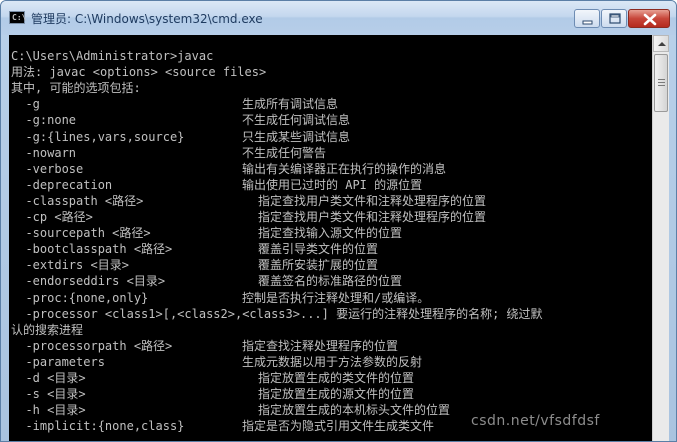 This screenshot has width=677, height=442. I want to click on option-description: 指定是否为隐式引用文件生成类文件, so click(338, 426).